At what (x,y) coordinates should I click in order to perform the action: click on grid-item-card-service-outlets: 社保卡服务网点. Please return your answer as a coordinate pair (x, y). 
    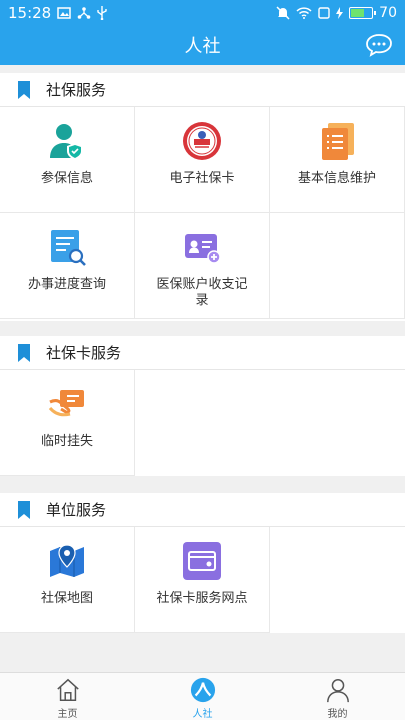
    Looking at the image, I should click on (202, 580).